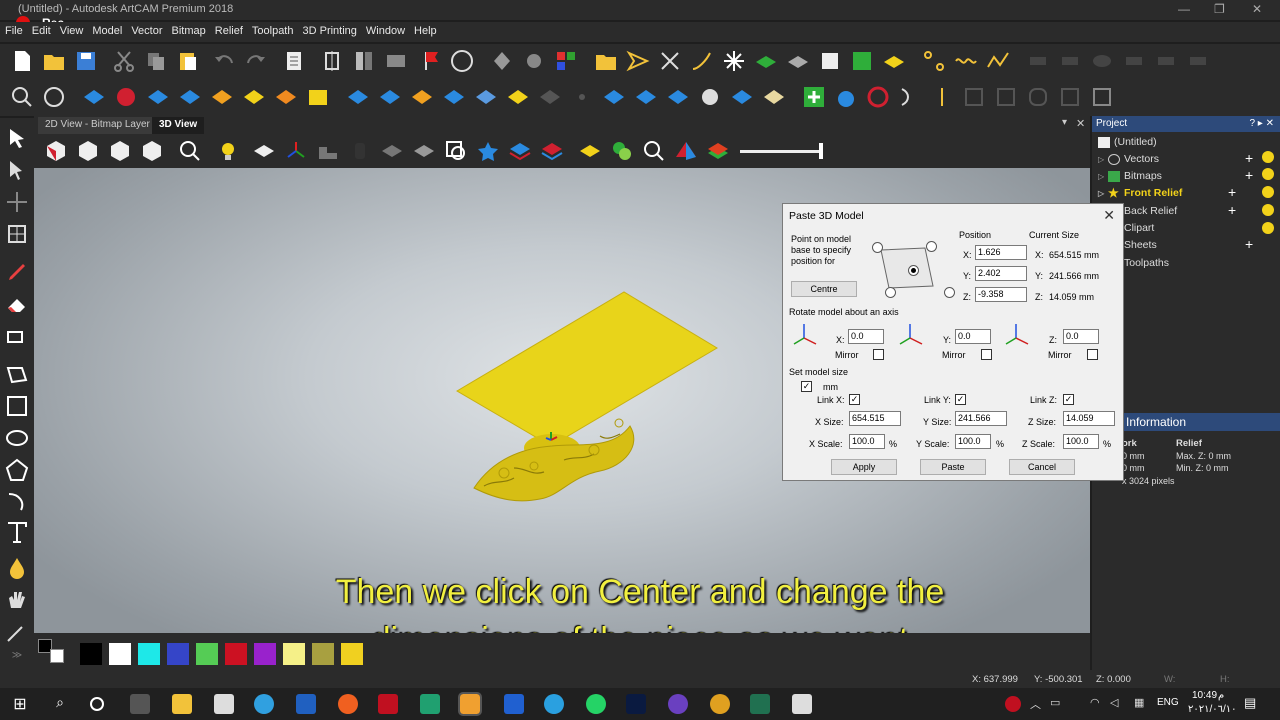 The height and width of the screenshot is (720, 1280). What do you see at coordinates (1198, 61) in the screenshot?
I see `toolpath-icon-f` at bounding box center [1198, 61].